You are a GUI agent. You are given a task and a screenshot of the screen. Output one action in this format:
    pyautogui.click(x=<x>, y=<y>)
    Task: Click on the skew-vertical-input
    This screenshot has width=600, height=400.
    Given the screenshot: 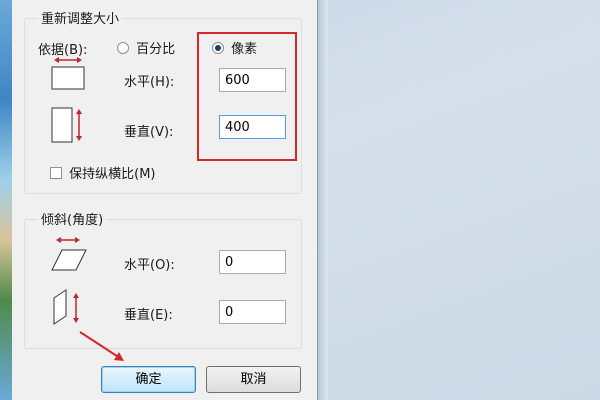 What is the action you would take?
    pyautogui.click(x=252, y=312)
    